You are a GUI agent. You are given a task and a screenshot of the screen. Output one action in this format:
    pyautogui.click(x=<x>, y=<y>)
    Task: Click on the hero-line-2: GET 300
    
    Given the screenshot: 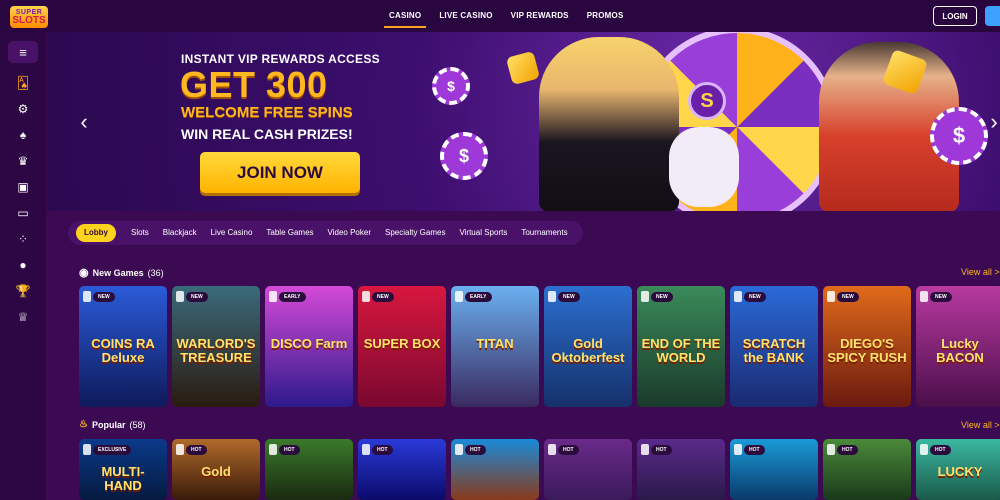 What is the action you would take?
    pyautogui.click(x=254, y=84)
    